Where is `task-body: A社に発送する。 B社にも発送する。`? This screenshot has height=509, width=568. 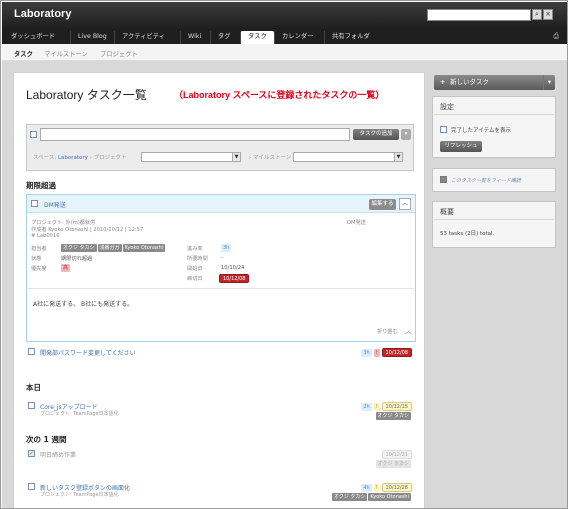 task-body: A社に発送する。 B社にも発送する。 is located at coordinates (83, 304).